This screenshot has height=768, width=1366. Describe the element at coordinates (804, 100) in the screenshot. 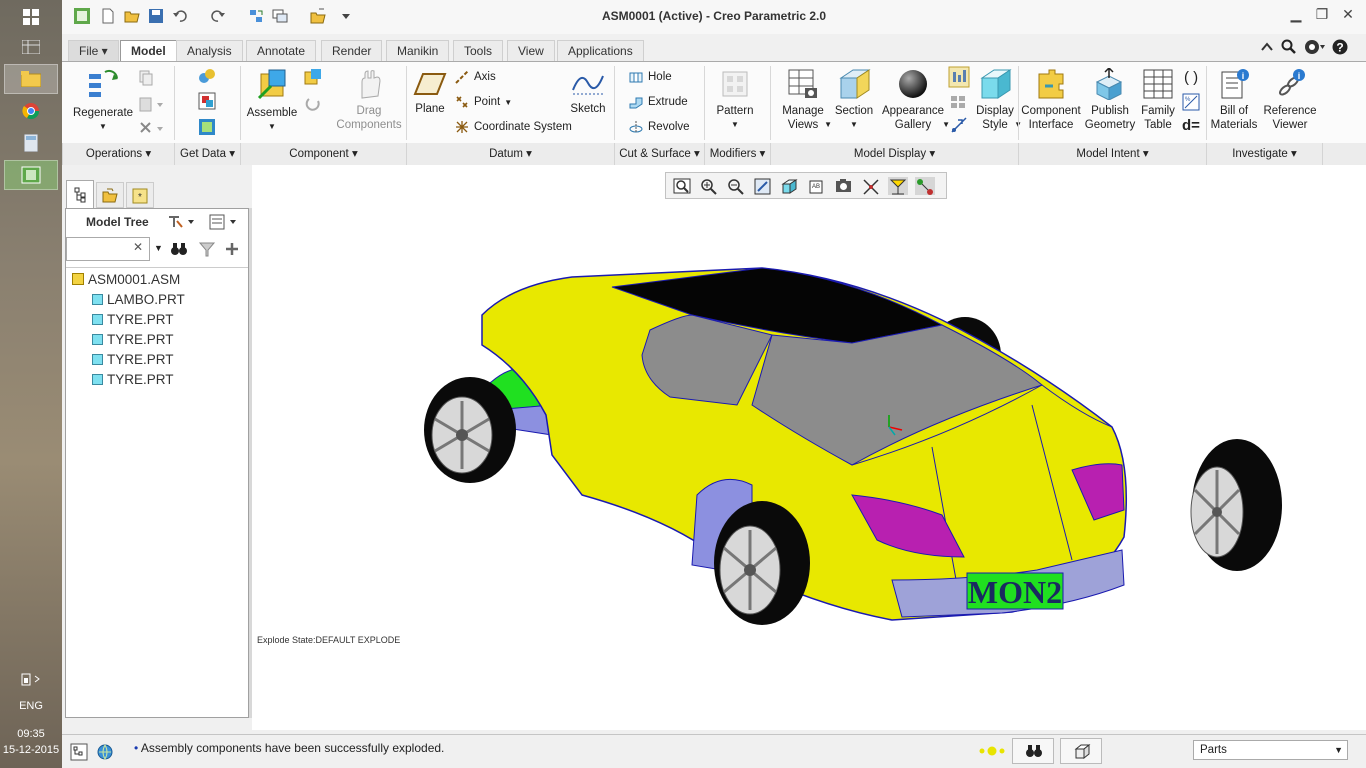

I see `manage-views-button: Manage Views ▼` at that location.